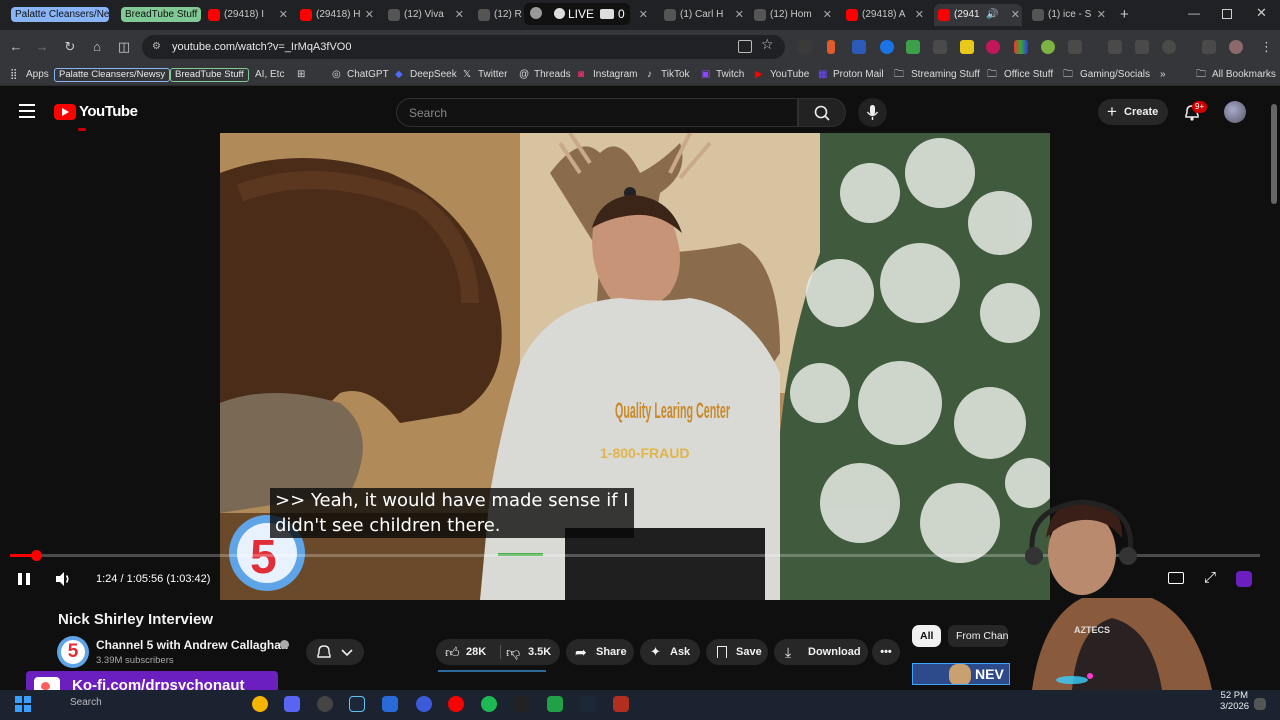 This screenshot has width=1280, height=720. What do you see at coordinates (978, 15) in the screenshot?
I see `tab-8-active: (2941 🔊 ✕` at bounding box center [978, 15].